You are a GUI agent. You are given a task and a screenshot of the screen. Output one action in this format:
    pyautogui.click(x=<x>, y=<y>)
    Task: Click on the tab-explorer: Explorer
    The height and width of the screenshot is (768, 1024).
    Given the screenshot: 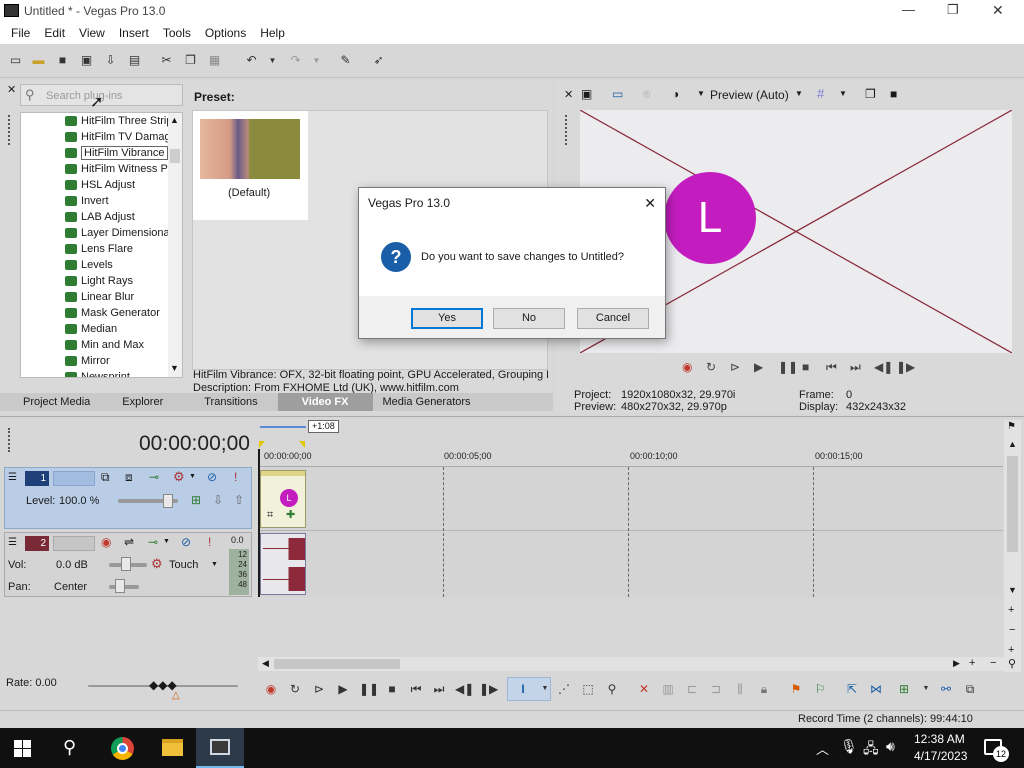 What is the action you would take?
    pyautogui.click(x=153, y=402)
    